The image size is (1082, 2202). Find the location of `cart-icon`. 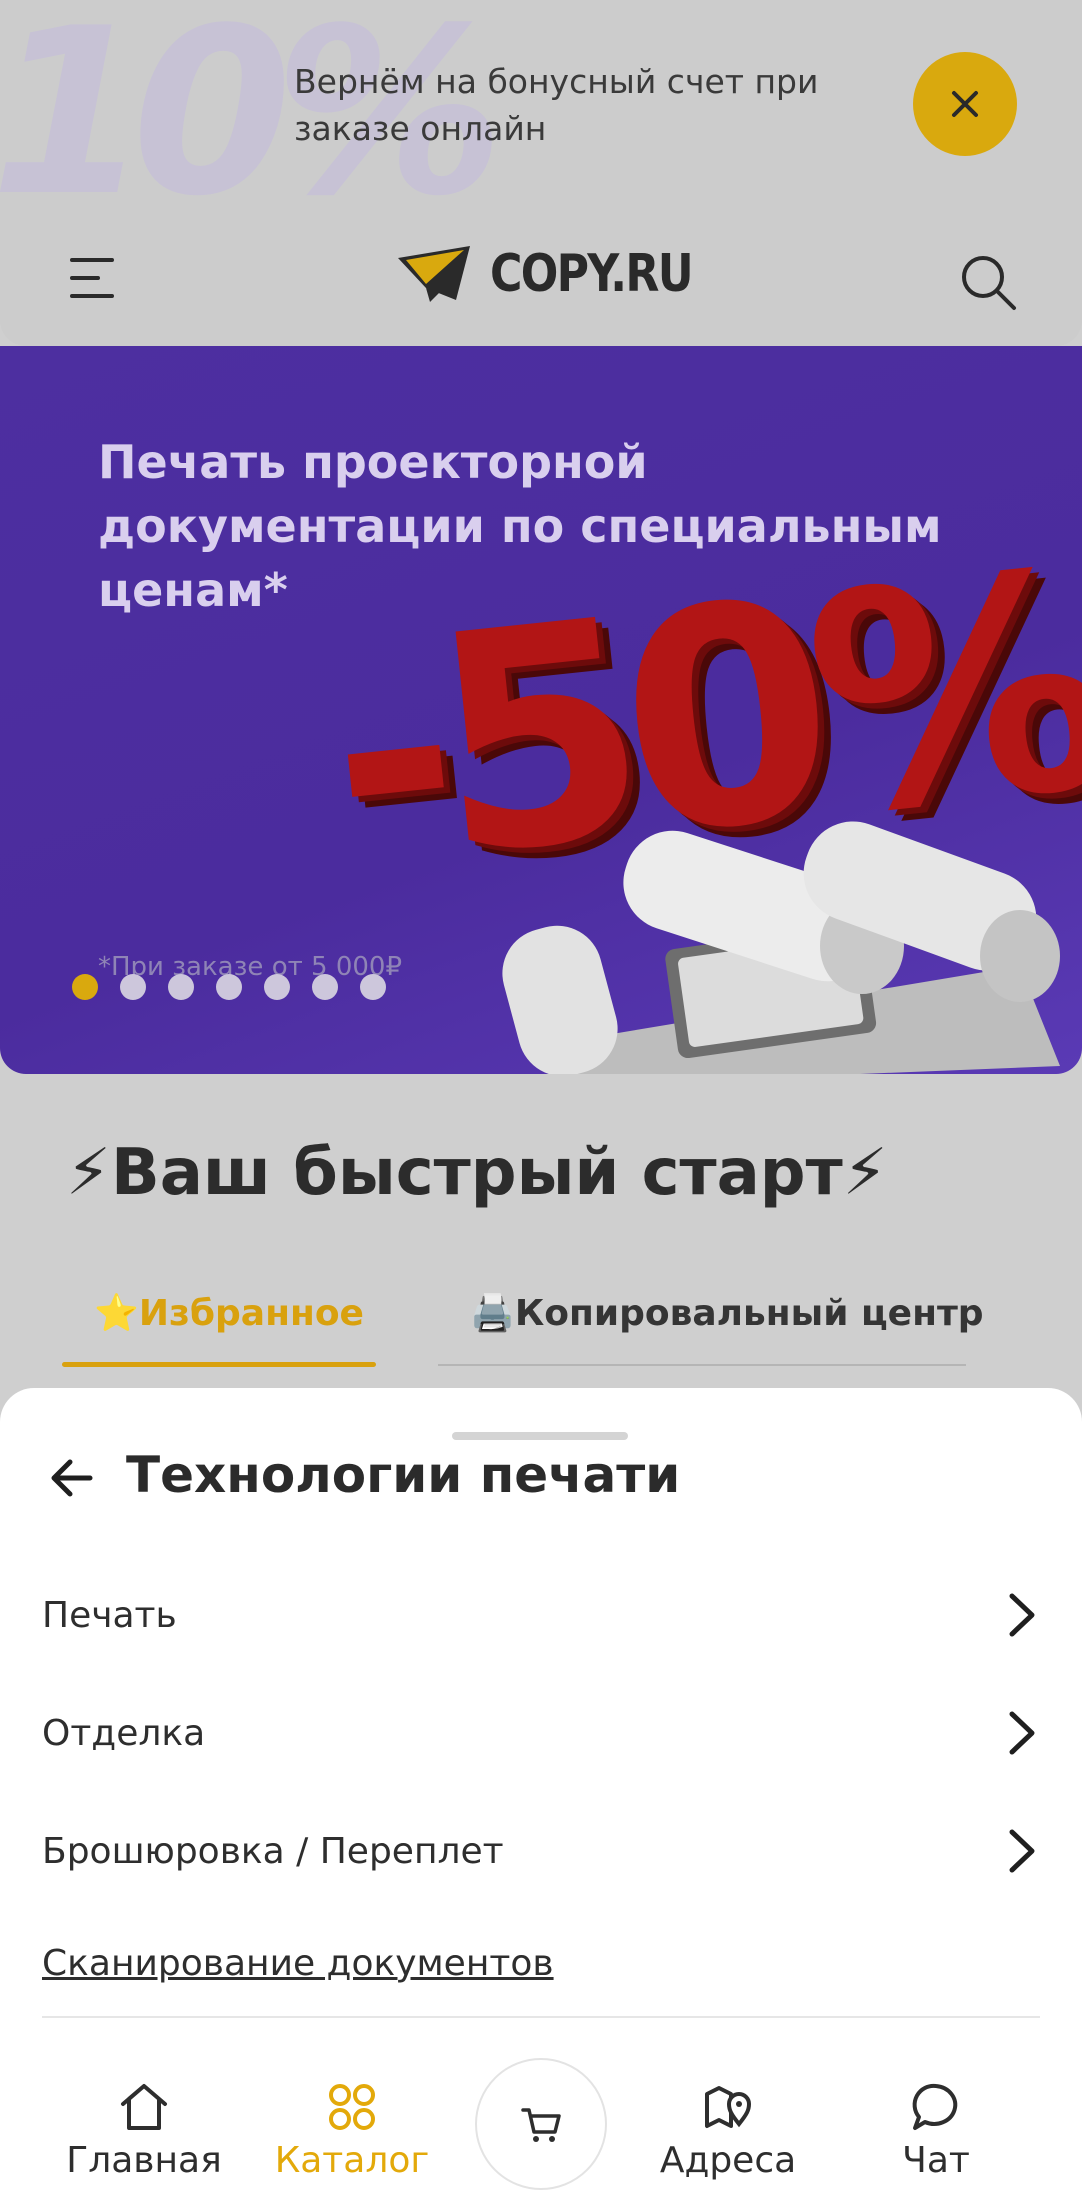

cart-icon is located at coordinates (541, 2125).